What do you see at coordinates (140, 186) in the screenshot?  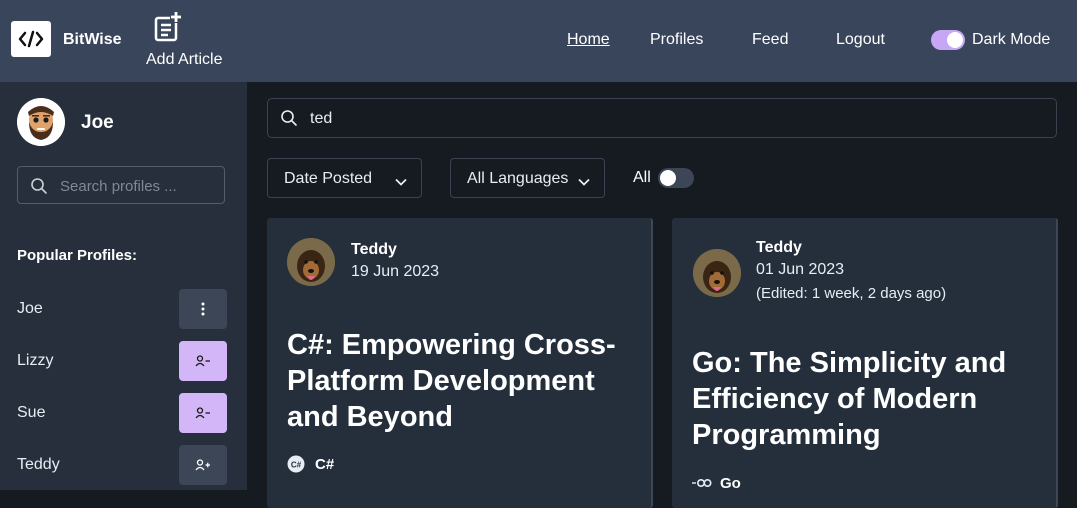 I see `profile-search-input` at bounding box center [140, 186].